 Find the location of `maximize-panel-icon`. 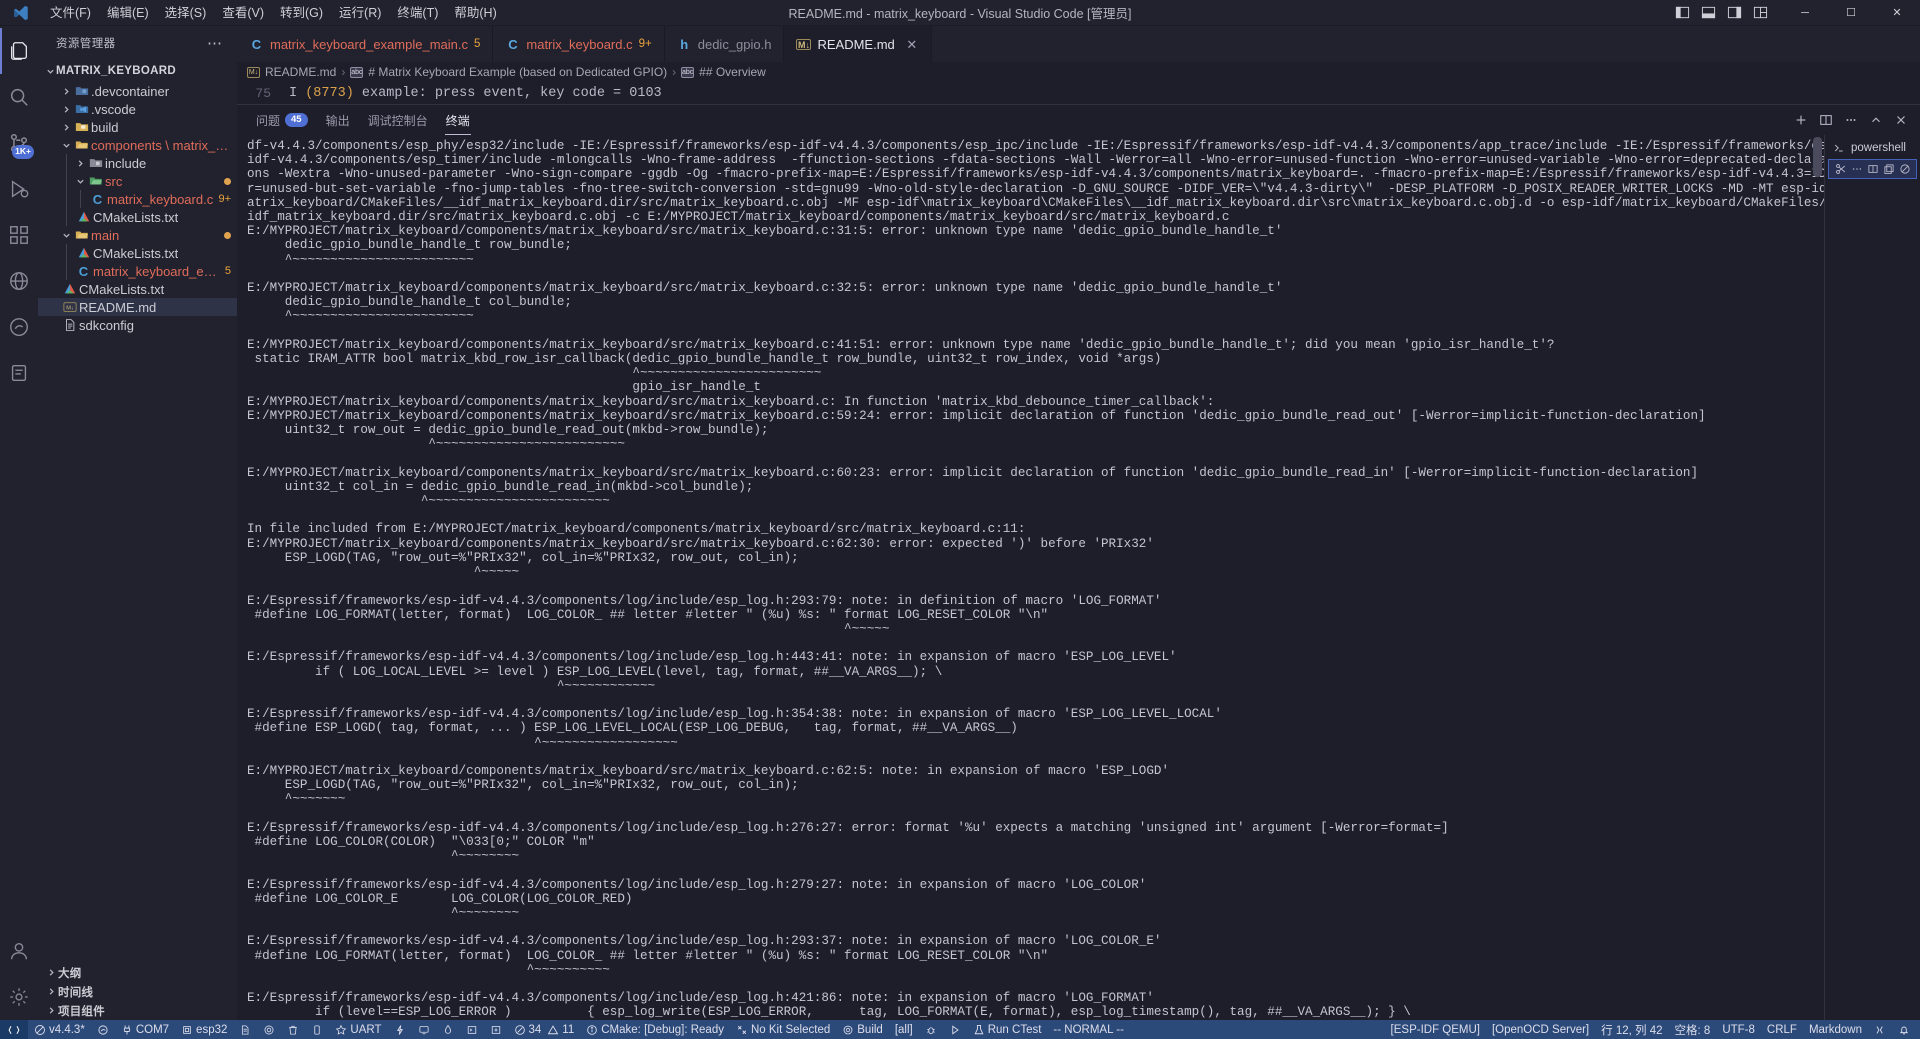

maximize-panel-icon is located at coordinates (1876, 120).